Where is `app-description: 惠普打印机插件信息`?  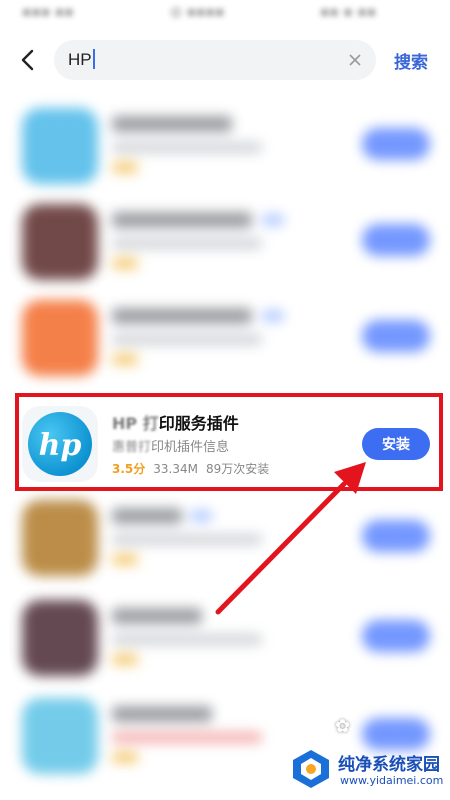 app-description: 惠普打印机插件信息 is located at coordinates (171, 447).